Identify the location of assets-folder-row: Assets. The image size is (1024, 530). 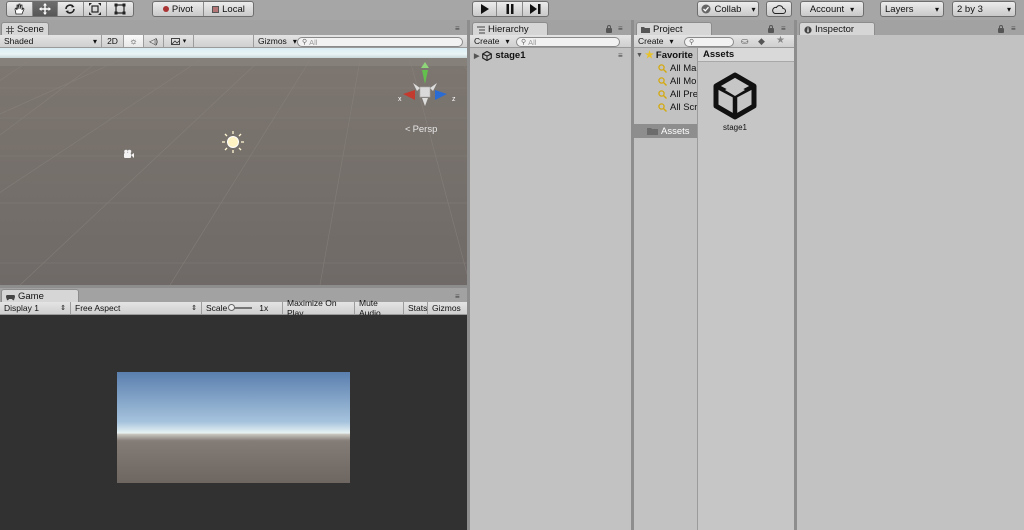
(665, 131).